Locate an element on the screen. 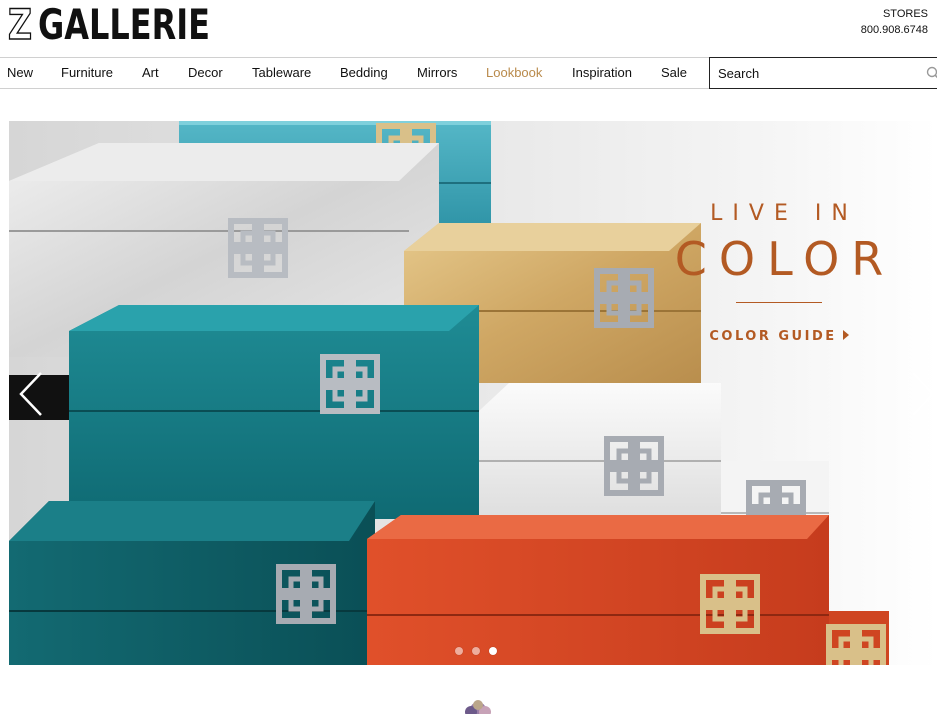  nav-item-sale: Sale is located at coordinates (674, 73).